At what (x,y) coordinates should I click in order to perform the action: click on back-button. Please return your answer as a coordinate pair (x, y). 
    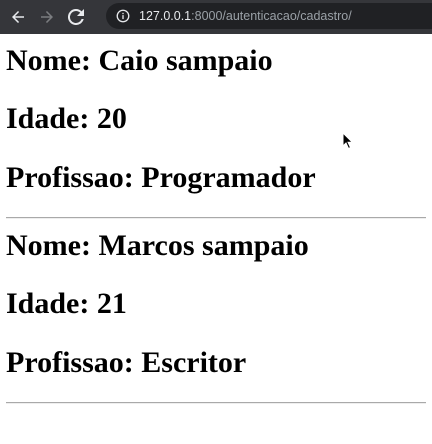
    Looking at the image, I should click on (18, 17).